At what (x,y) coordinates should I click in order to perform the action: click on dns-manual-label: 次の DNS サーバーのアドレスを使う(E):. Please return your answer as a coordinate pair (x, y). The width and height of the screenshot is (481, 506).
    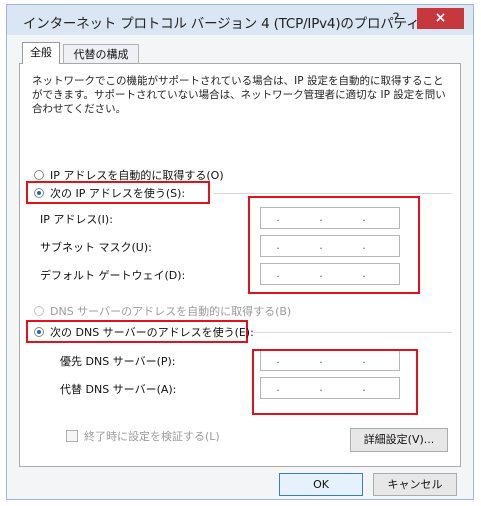
    Looking at the image, I should click on (152, 332).